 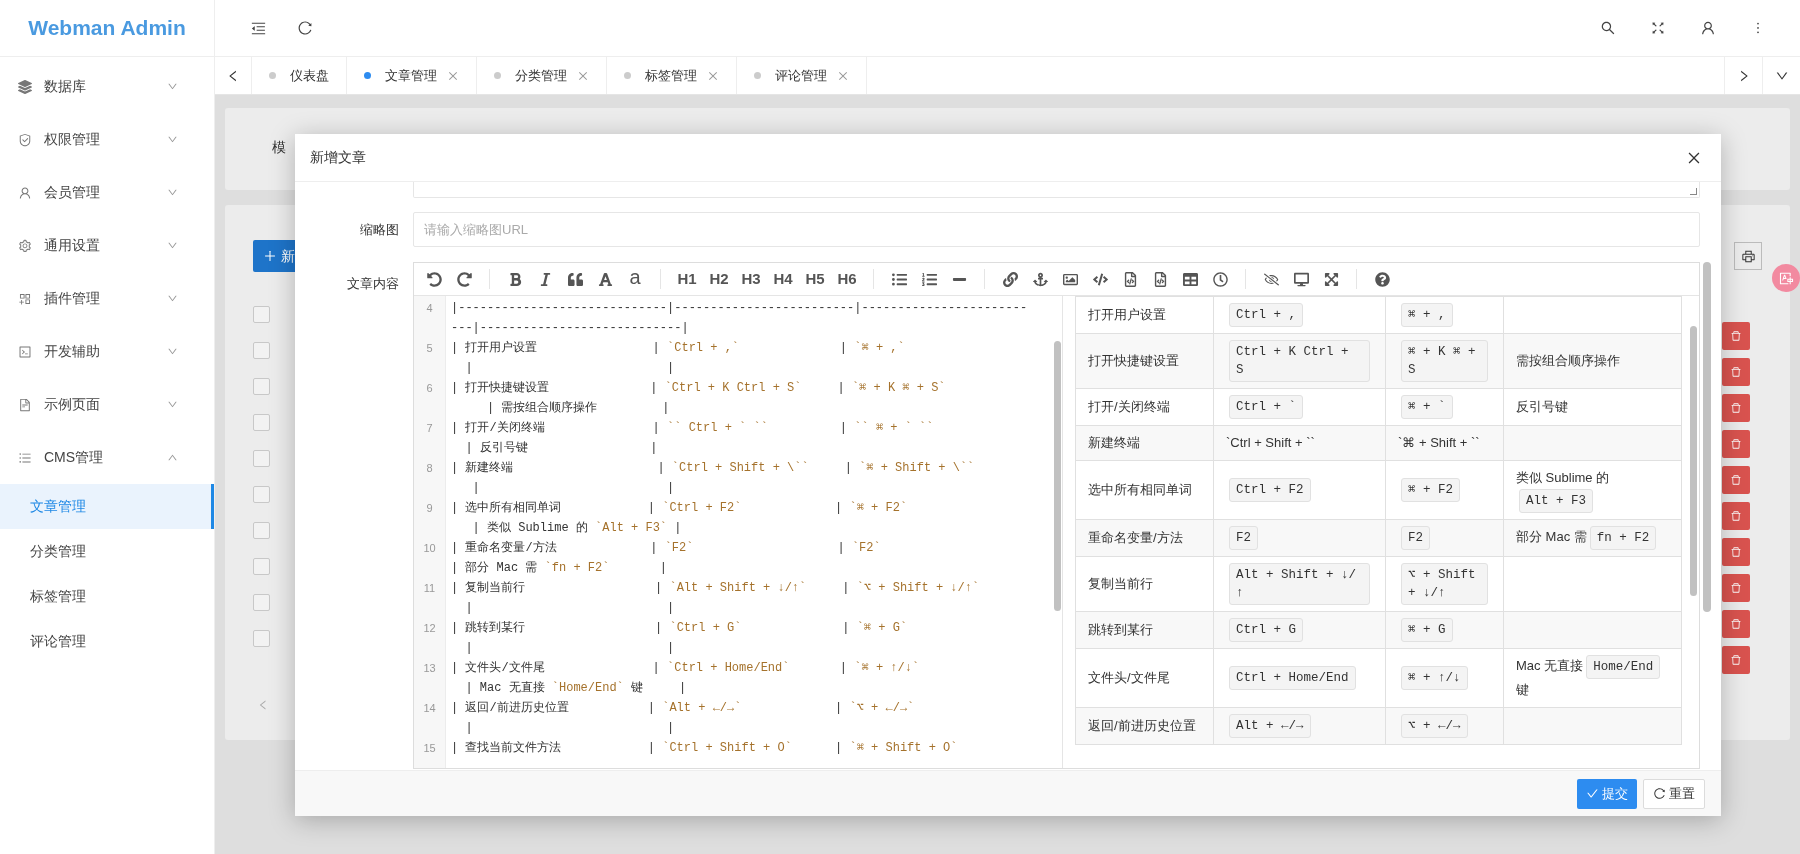 I want to click on reset-button: 重置, so click(x=1674, y=793).